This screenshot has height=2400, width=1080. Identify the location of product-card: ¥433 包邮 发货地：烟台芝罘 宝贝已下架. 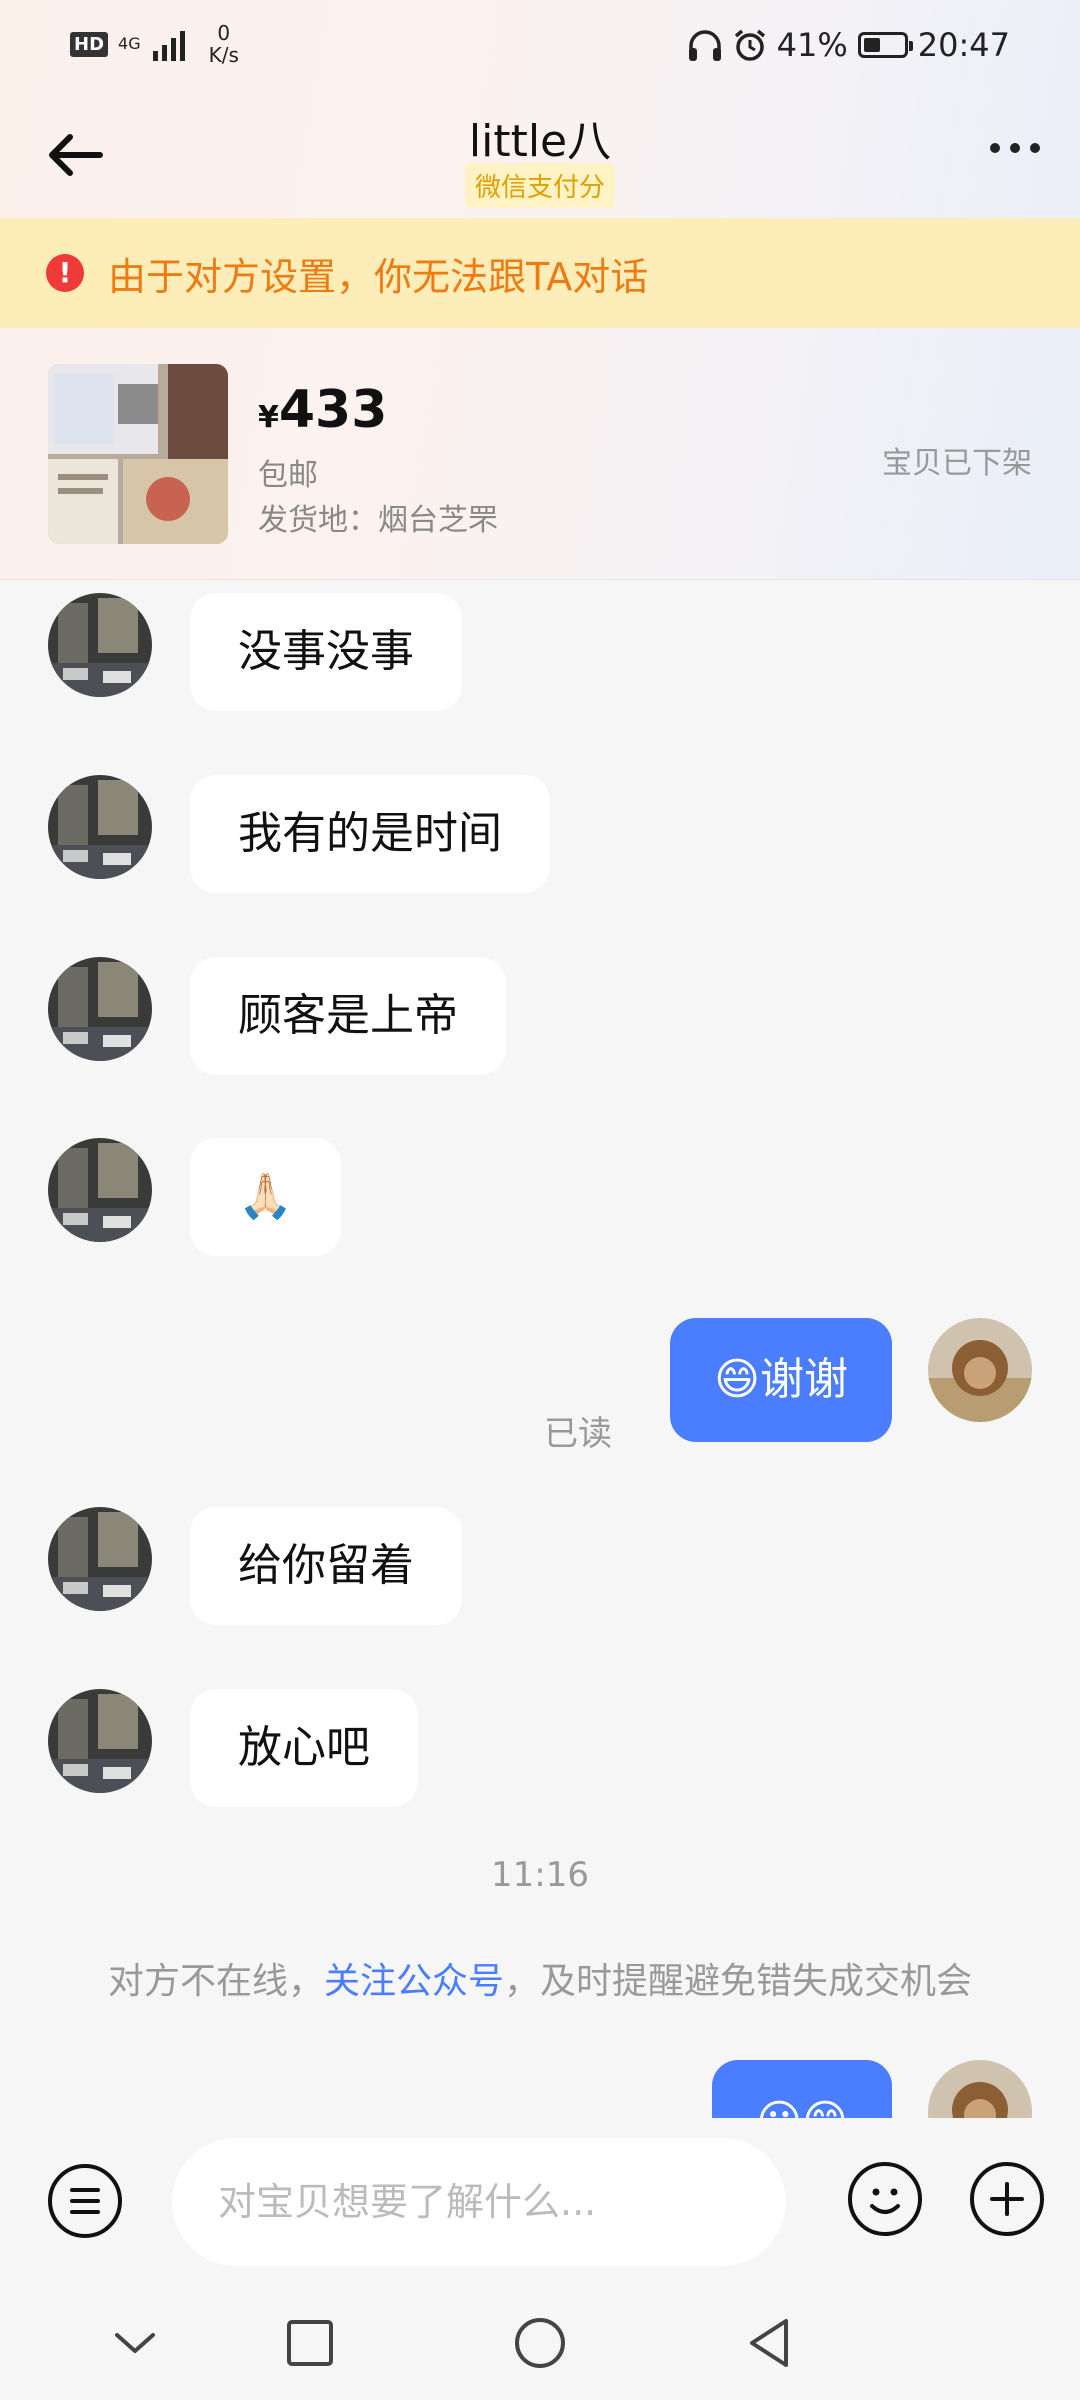
(540, 455).